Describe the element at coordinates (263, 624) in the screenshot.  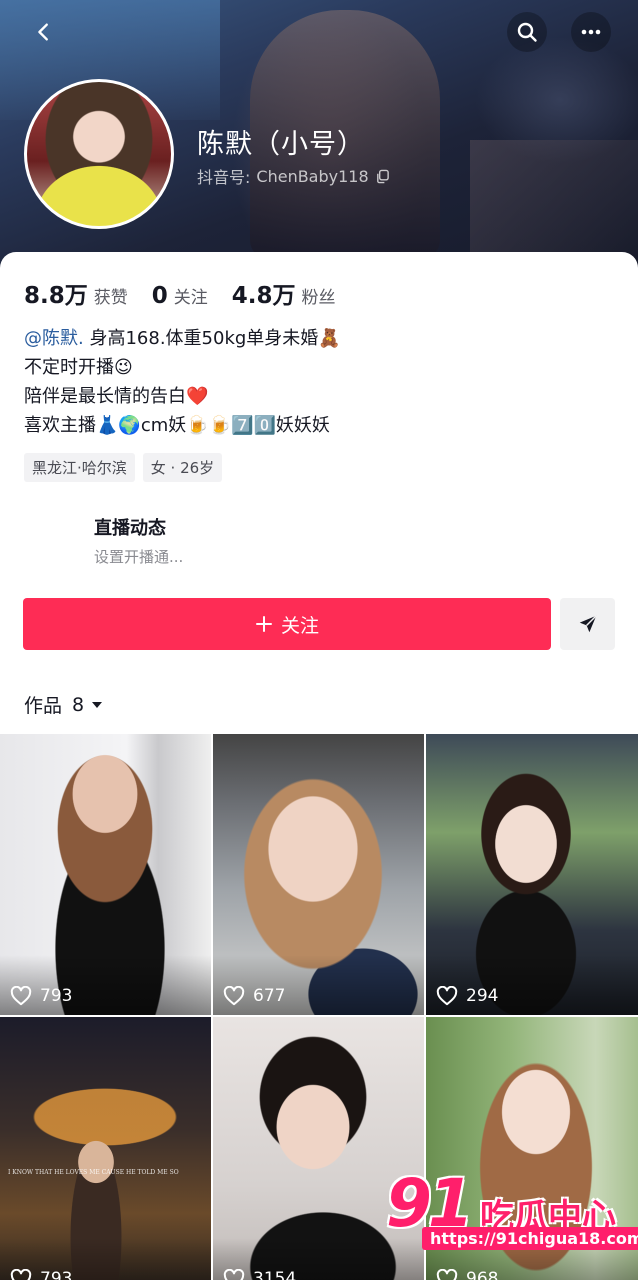
I see `plus-icon` at that location.